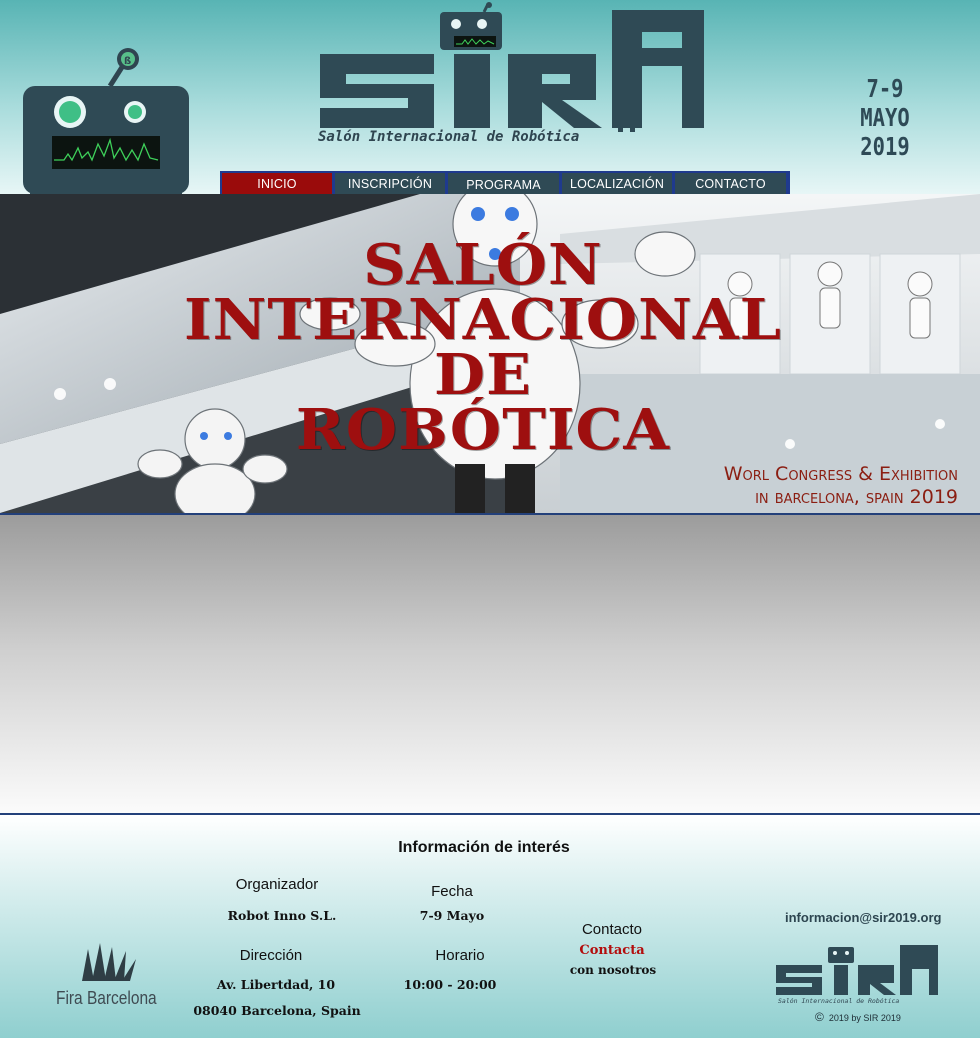 The height and width of the screenshot is (1038, 980). I want to click on hero-title-line-1: SALÓN, so click(483, 265).